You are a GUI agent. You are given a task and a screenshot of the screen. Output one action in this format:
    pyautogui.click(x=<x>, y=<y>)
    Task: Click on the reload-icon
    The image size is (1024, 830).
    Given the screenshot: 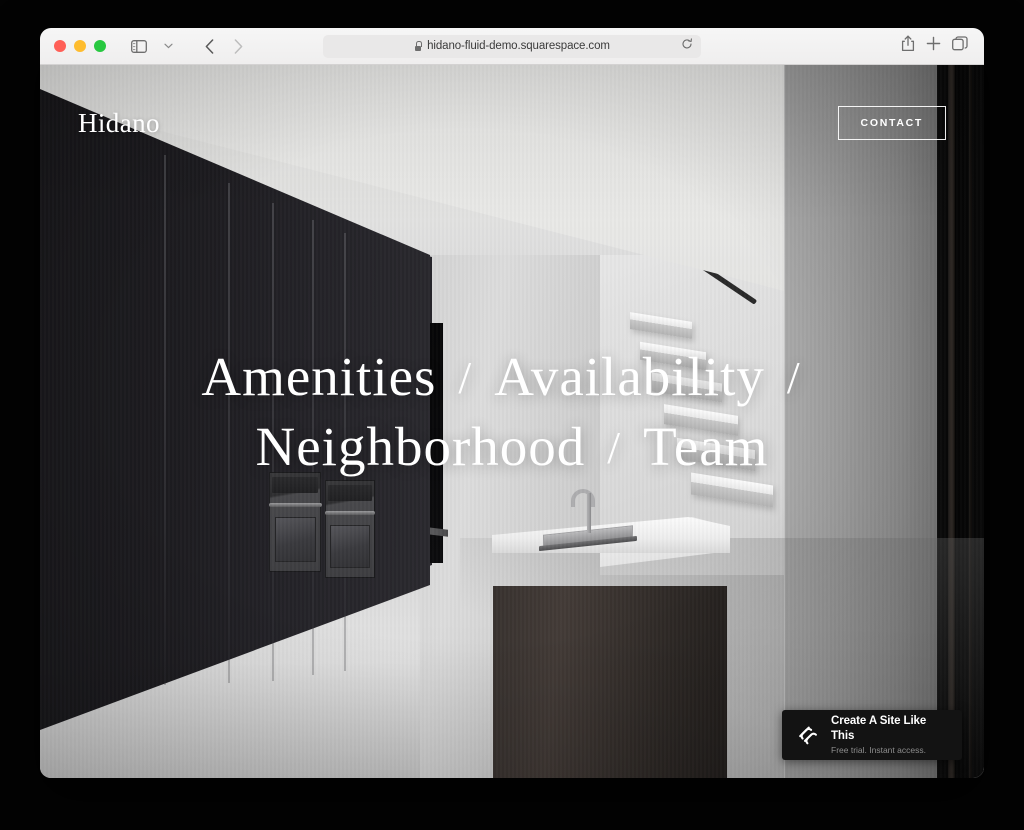 What is the action you would take?
    pyautogui.click(x=687, y=43)
    